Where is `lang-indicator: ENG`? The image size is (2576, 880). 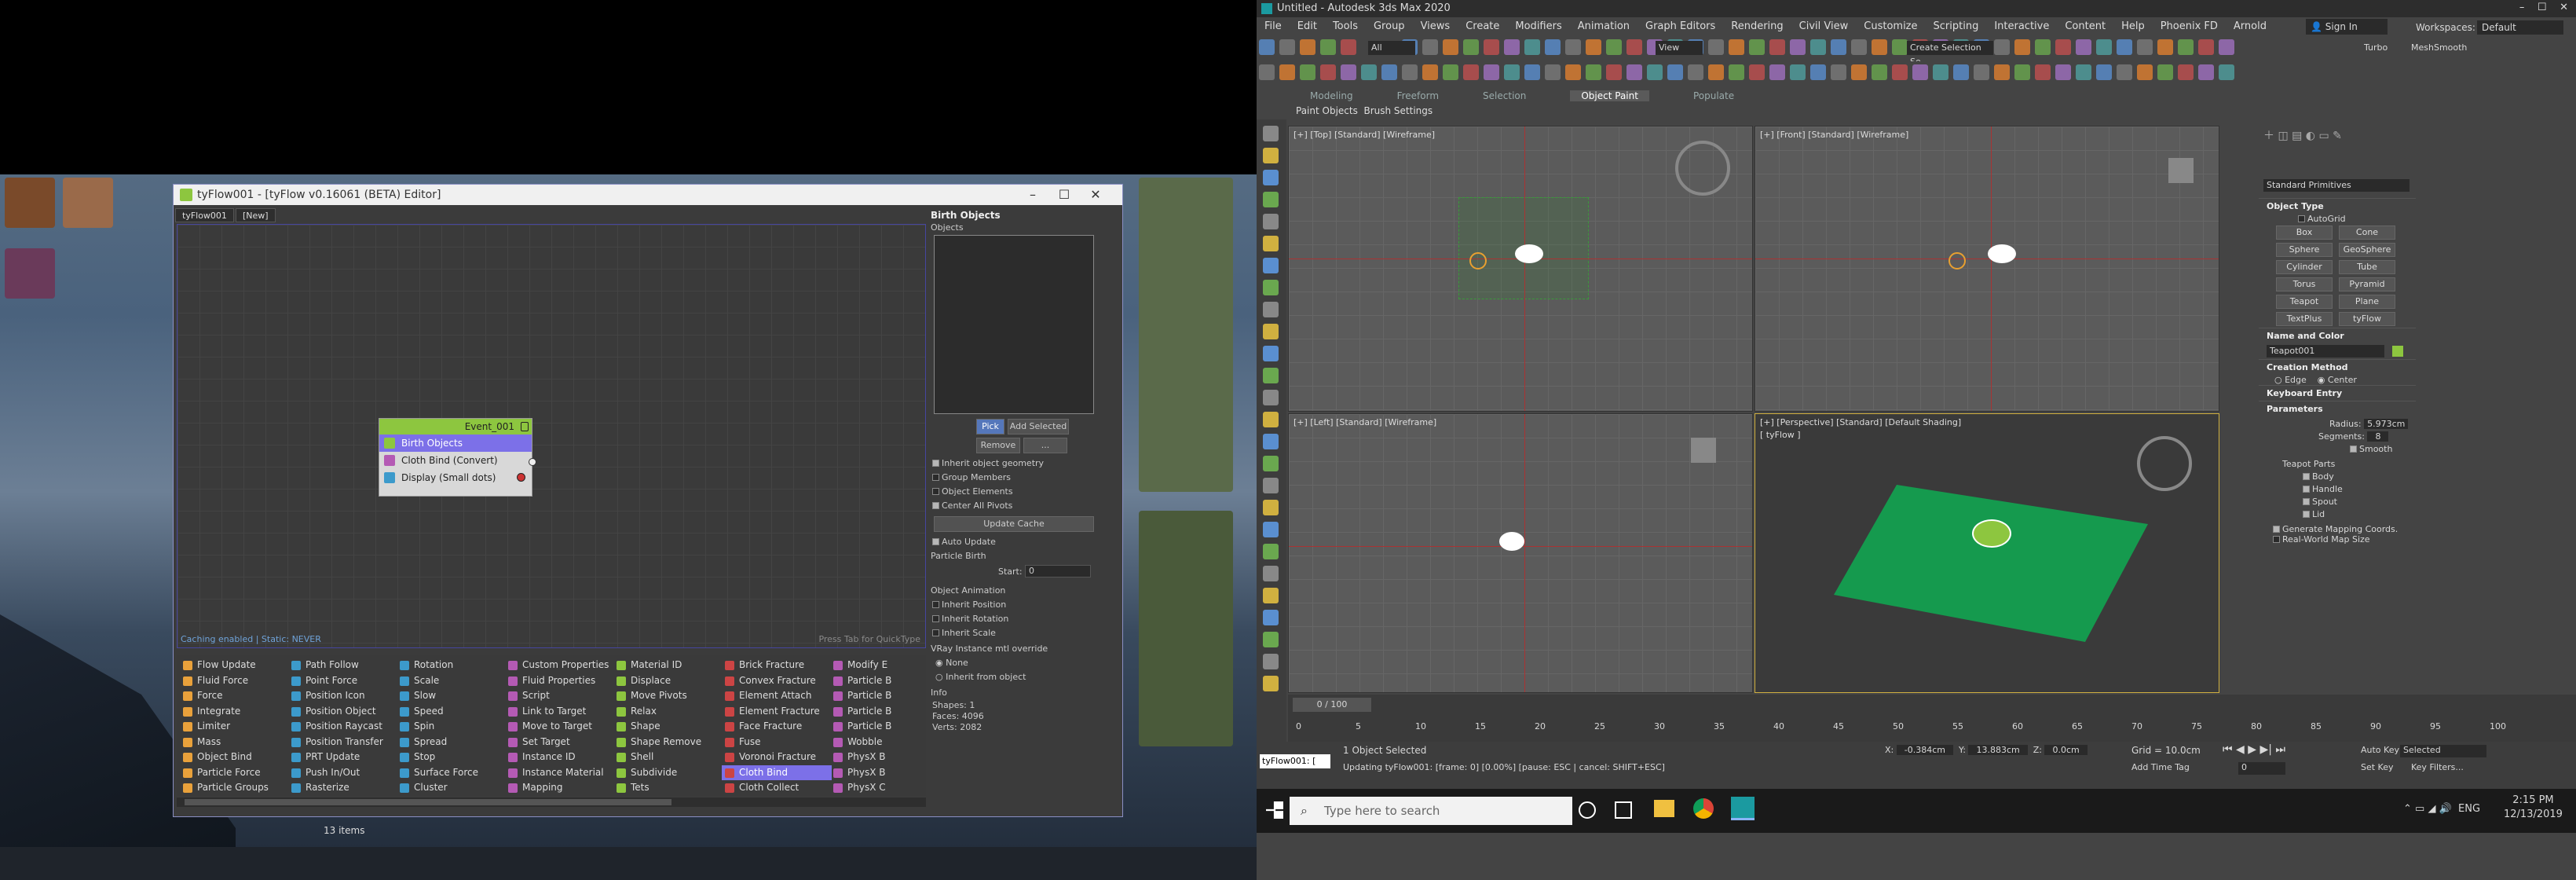
lang-indicator: ENG is located at coordinates (2469, 809).